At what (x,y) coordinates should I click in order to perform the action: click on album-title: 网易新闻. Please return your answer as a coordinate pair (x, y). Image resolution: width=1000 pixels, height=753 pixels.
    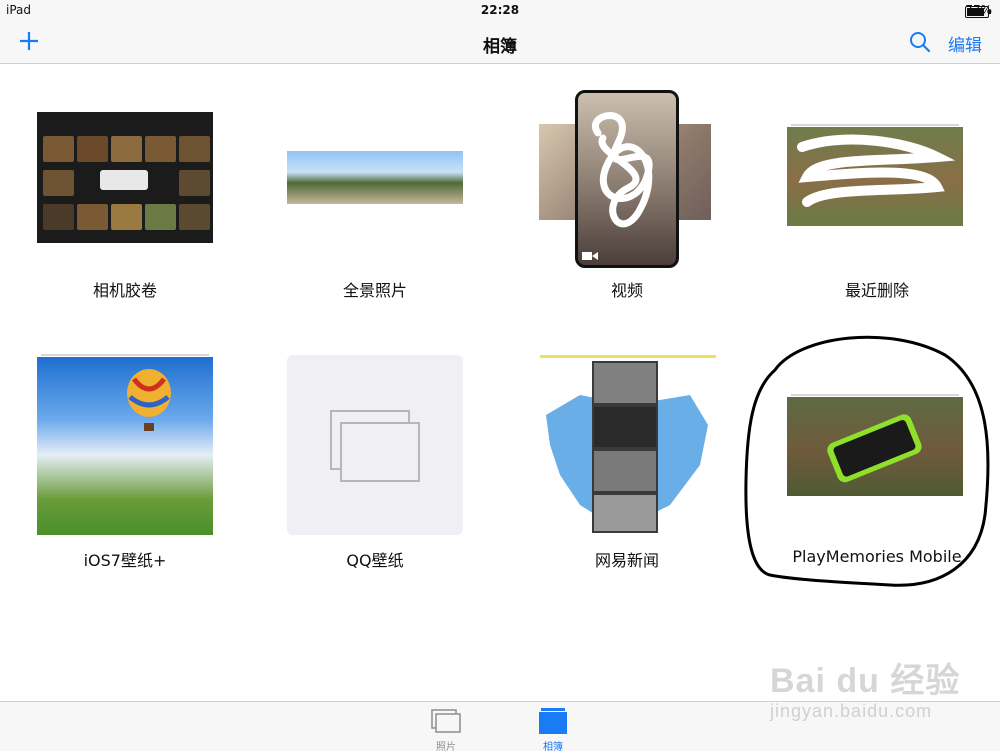
    Looking at the image, I should click on (626, 560).